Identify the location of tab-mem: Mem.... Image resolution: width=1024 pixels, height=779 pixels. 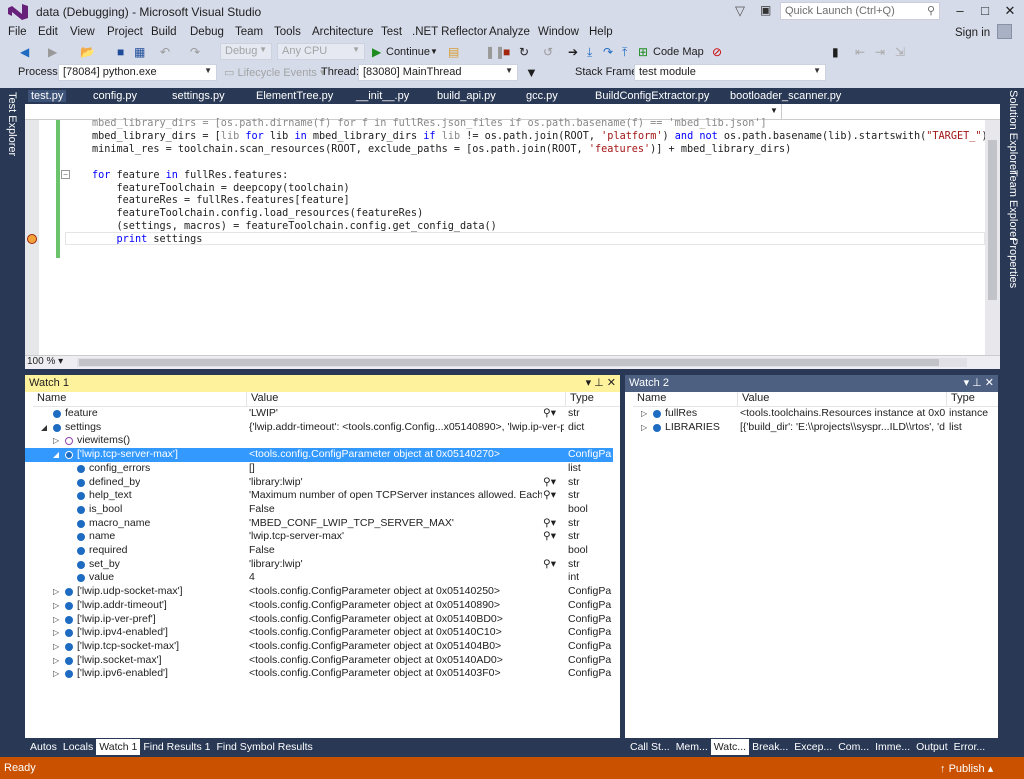
(692, 747).